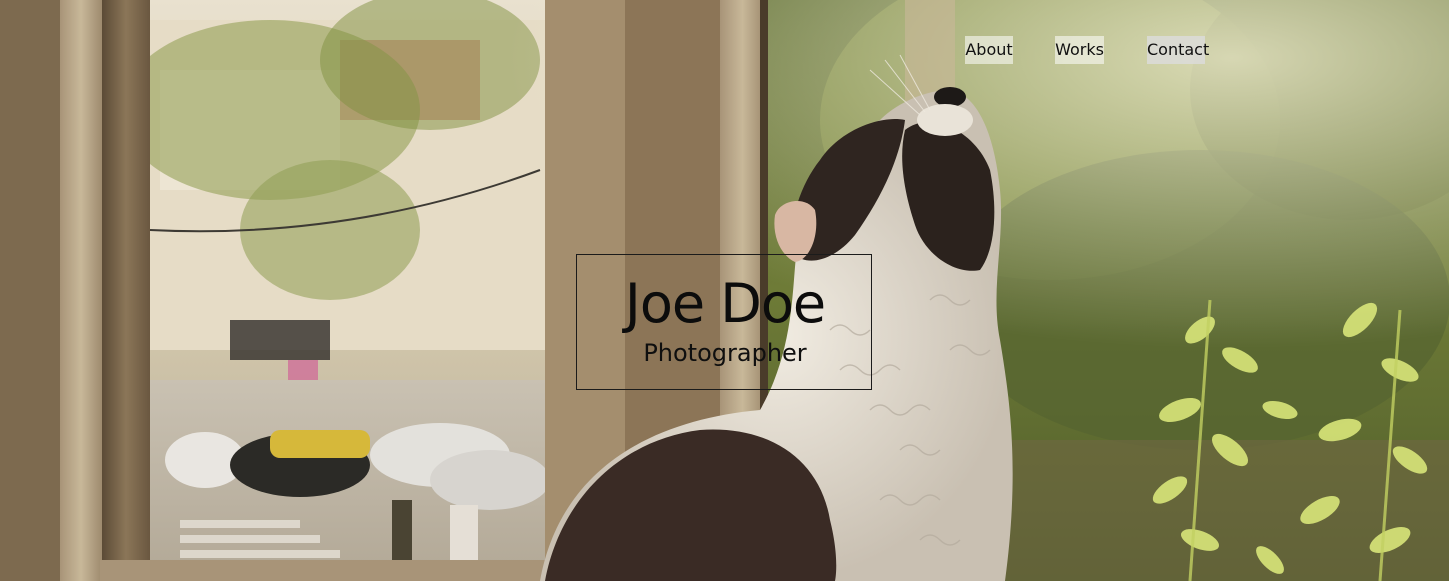  What do you see at coordinates (725, 353) in the screenshot?
I see `hero-subtitle: Photographer` at bounding box center [725, 353].